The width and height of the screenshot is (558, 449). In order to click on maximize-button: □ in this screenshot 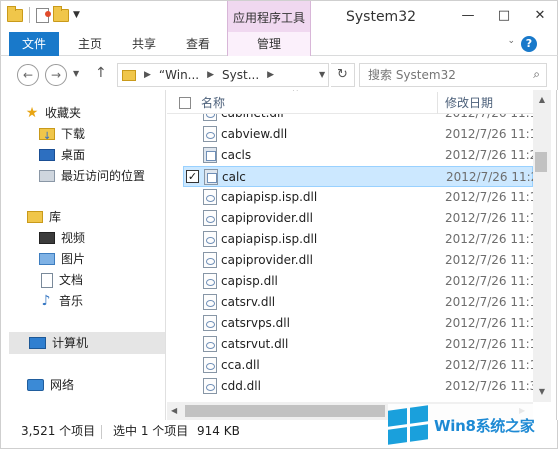, I will do `click(504, 16)`.